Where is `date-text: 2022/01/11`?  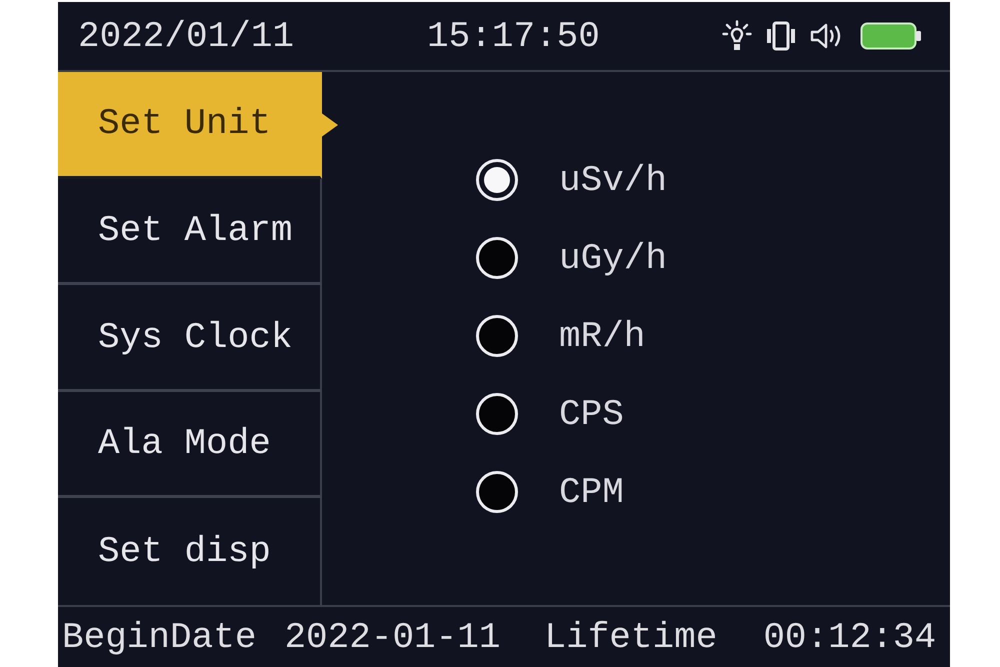 date-text: 2022/01/11 is located at coordinates (186, 36).